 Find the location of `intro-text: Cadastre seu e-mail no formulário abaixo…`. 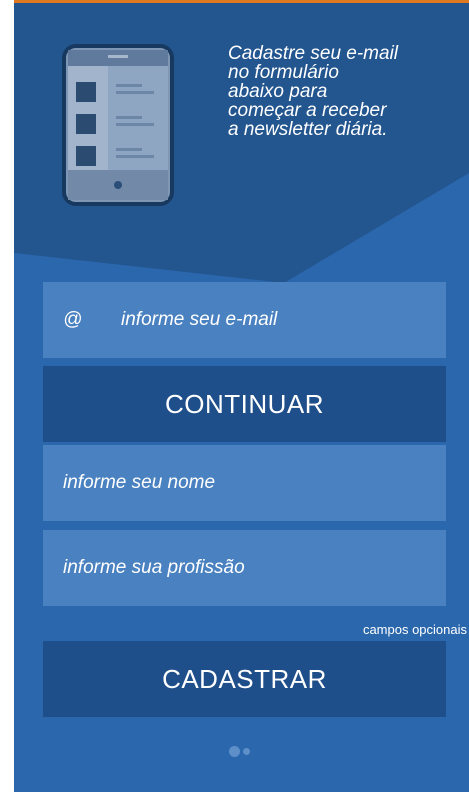

intro-text: Cadastre seu e-mail no formulário abaixo… is located at coordinates (346, 91).